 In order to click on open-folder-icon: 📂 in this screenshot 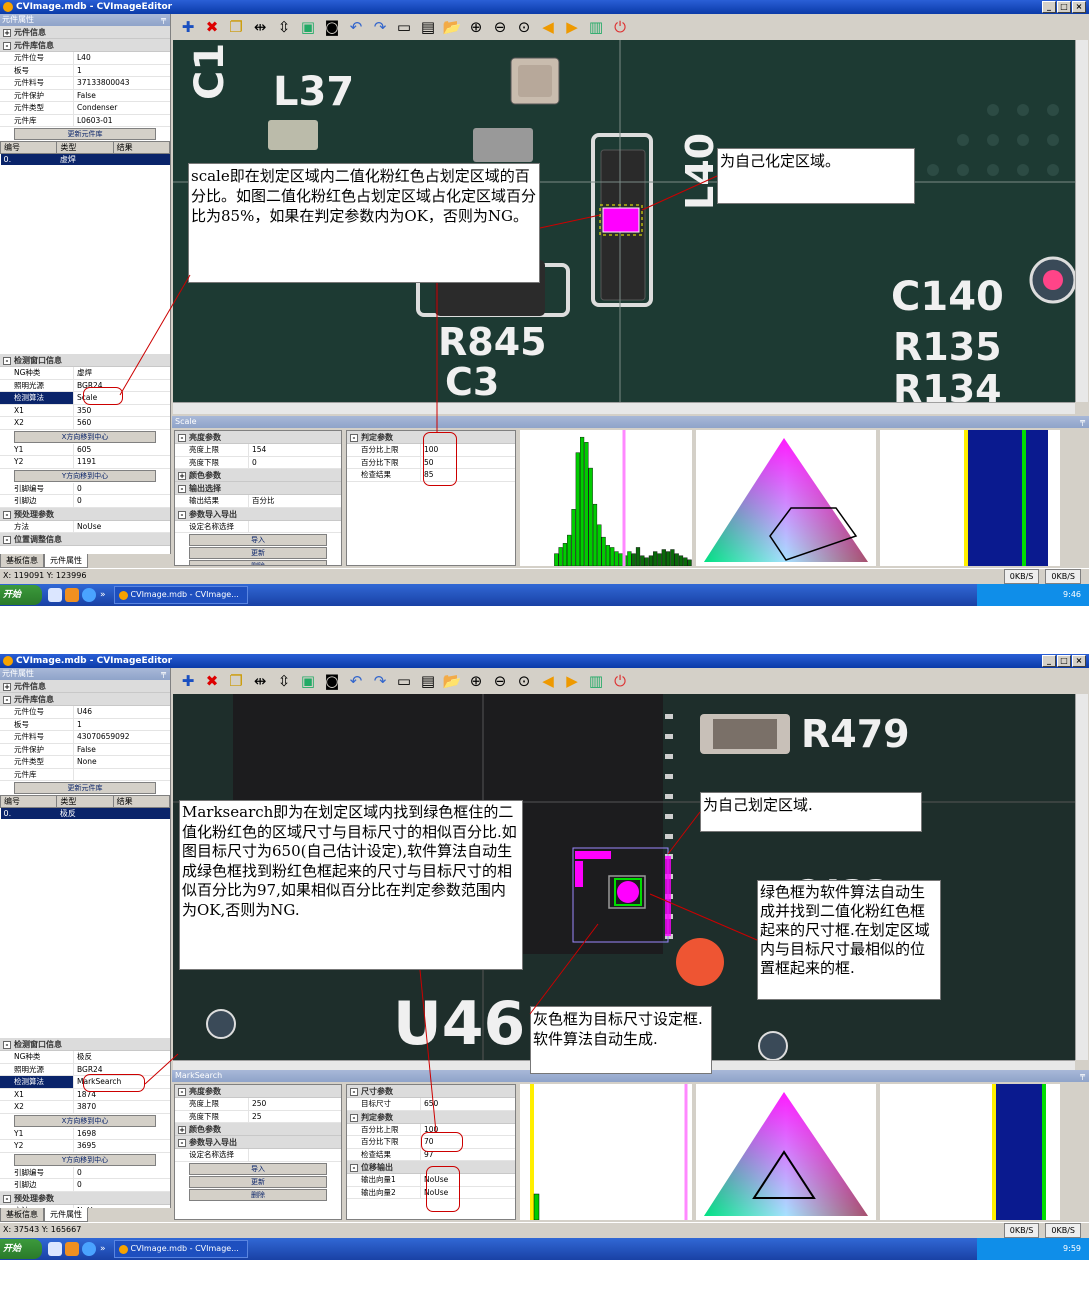, I will do `click(452, 27)`.